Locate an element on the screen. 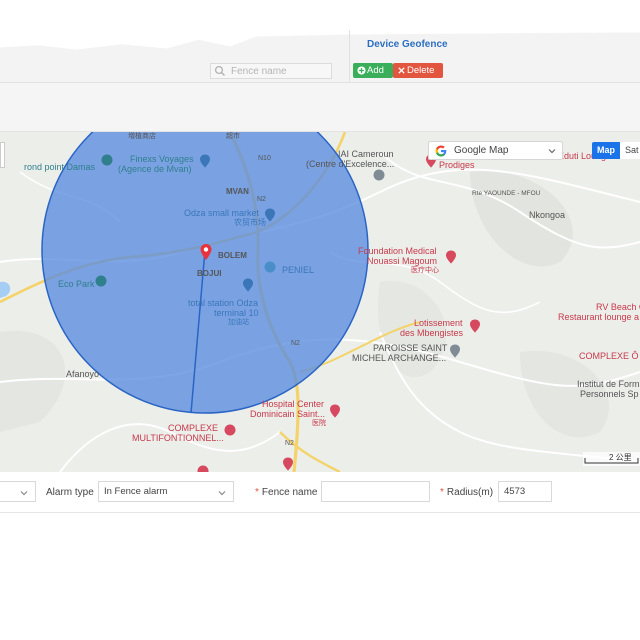 The height and width of the screenshot is (640, 640). plus-circle-icon is located at coordinates (361, 70).